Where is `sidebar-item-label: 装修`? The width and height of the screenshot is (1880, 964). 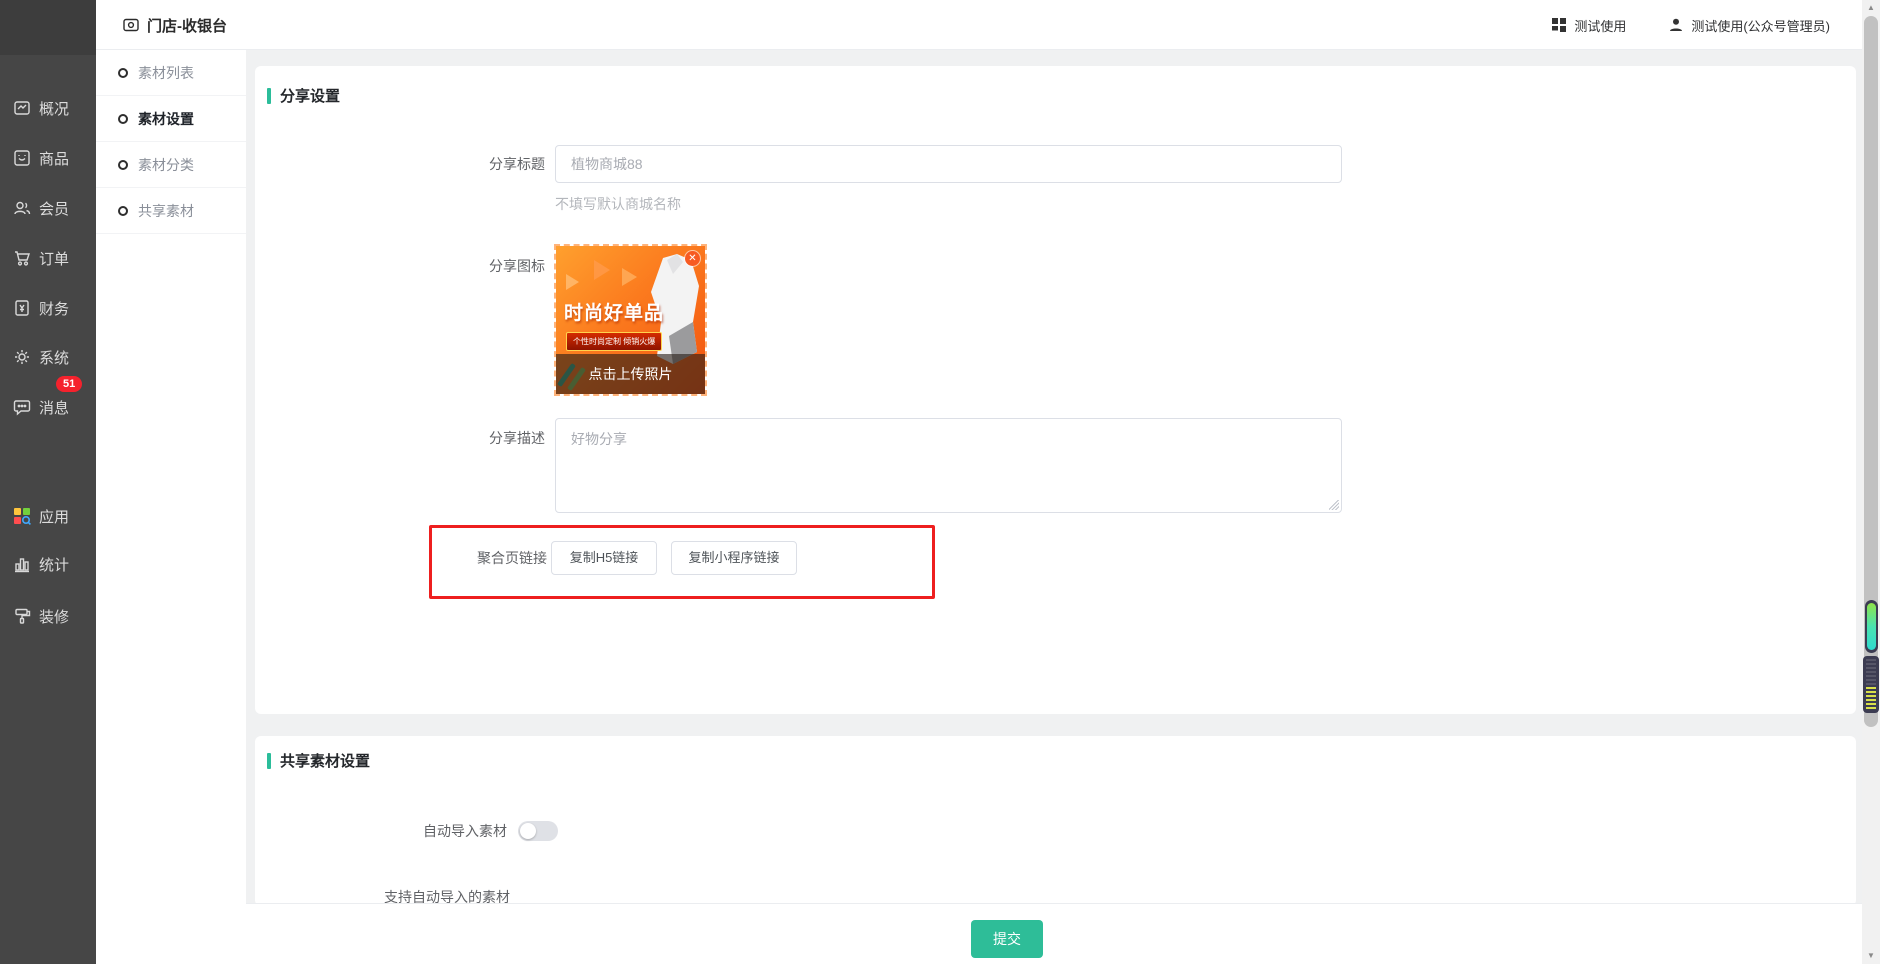
sidebar-item-label: 装修 is located at coordinates (54, 617).